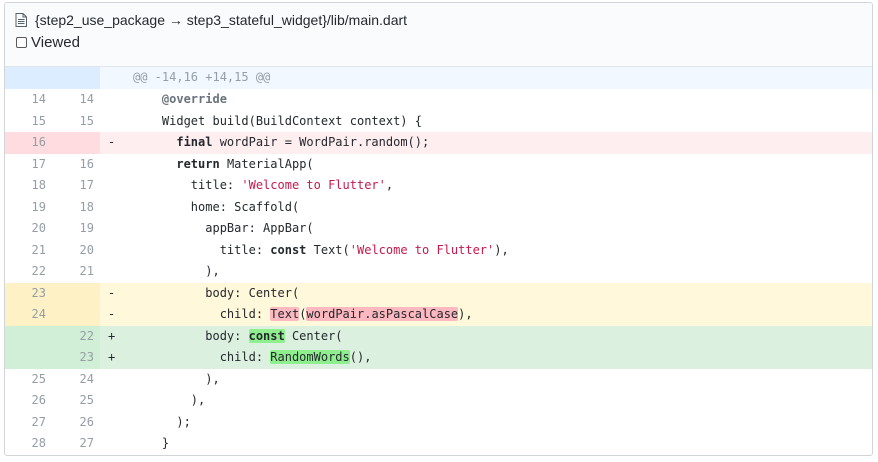  I want to click on viewed-checkbox, so click(21, 42).